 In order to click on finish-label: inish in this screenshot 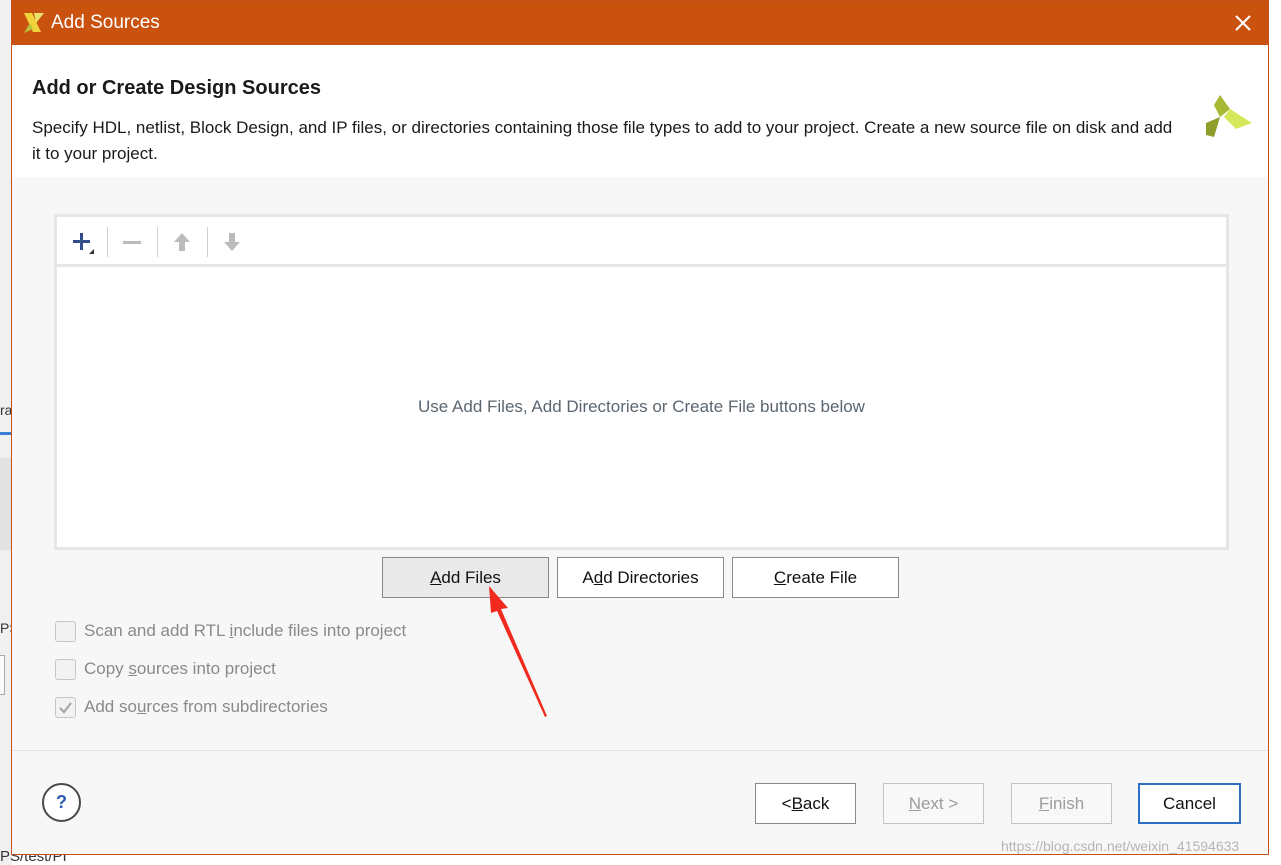, I will do `click(1067, 803)`.